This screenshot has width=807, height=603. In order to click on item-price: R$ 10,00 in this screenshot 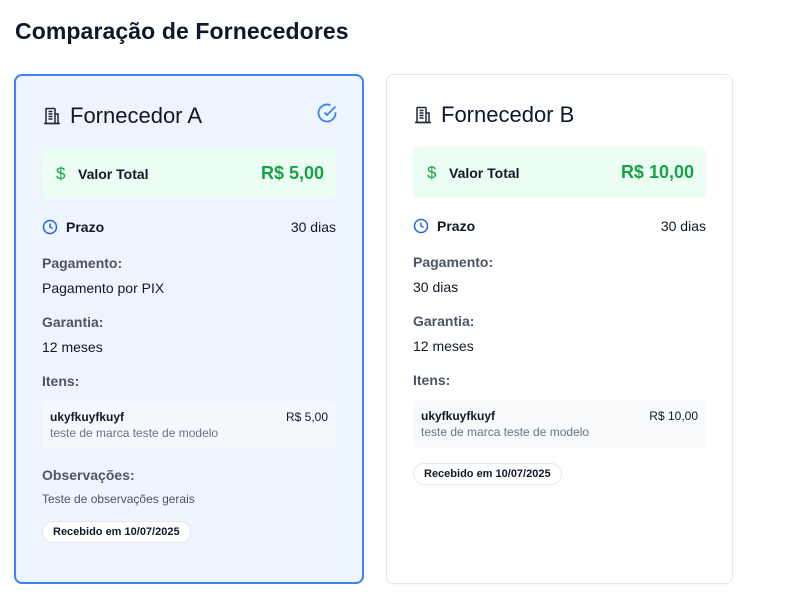, I will do `click(673, 416)`.